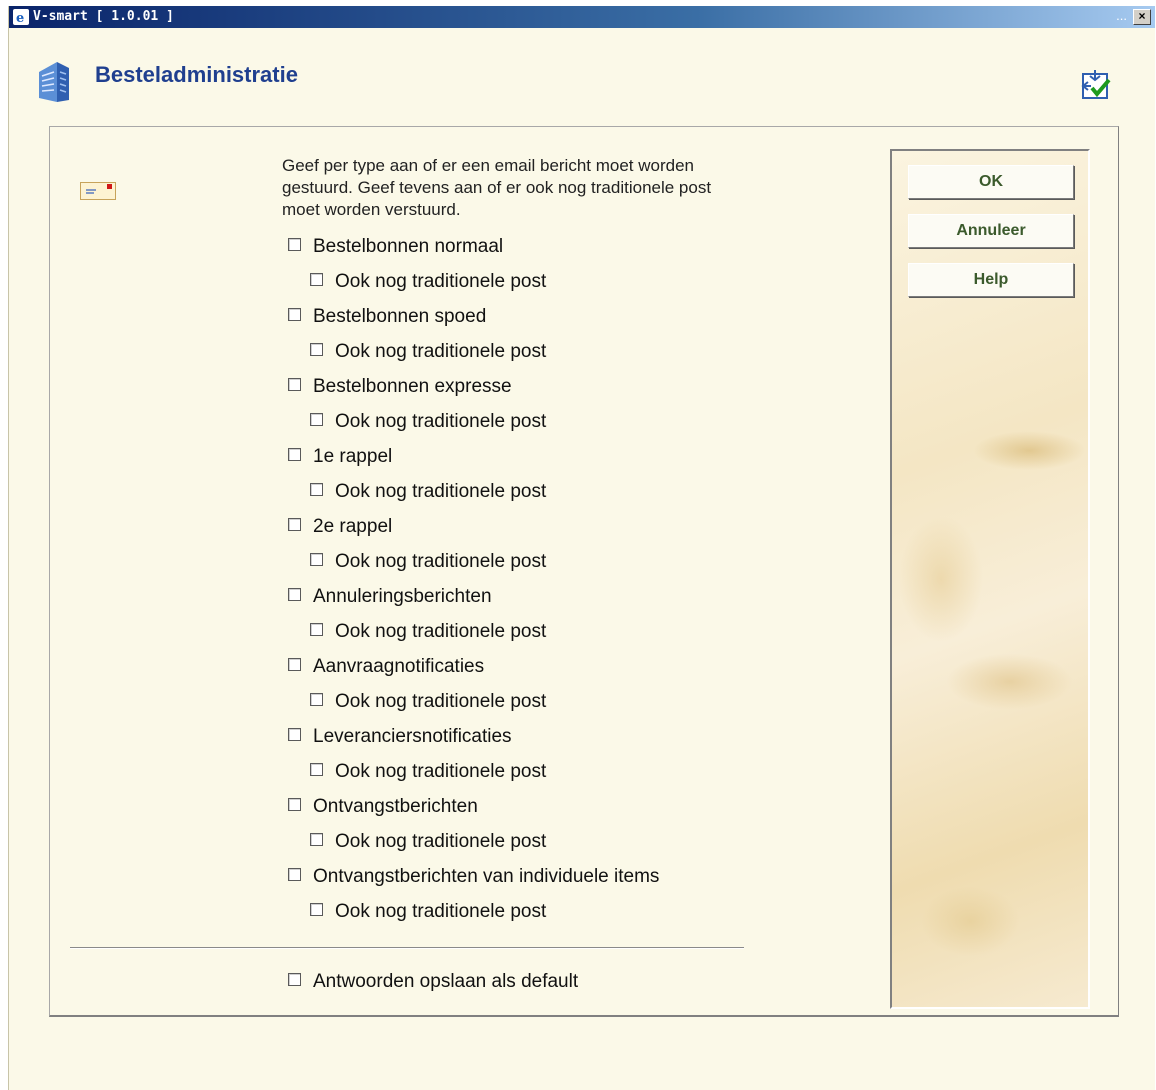  I want to click on option-post-ontvangstberichten-items: Ook nog traditionele post, so click(428, 912).